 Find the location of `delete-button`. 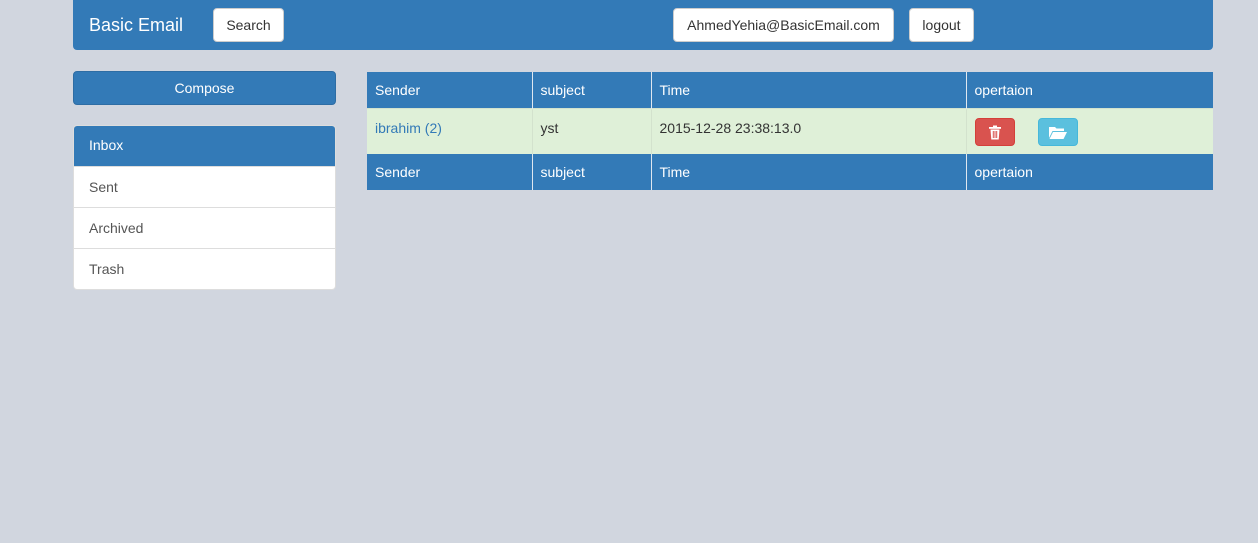

delete-button is located at coordinates (994, 131).